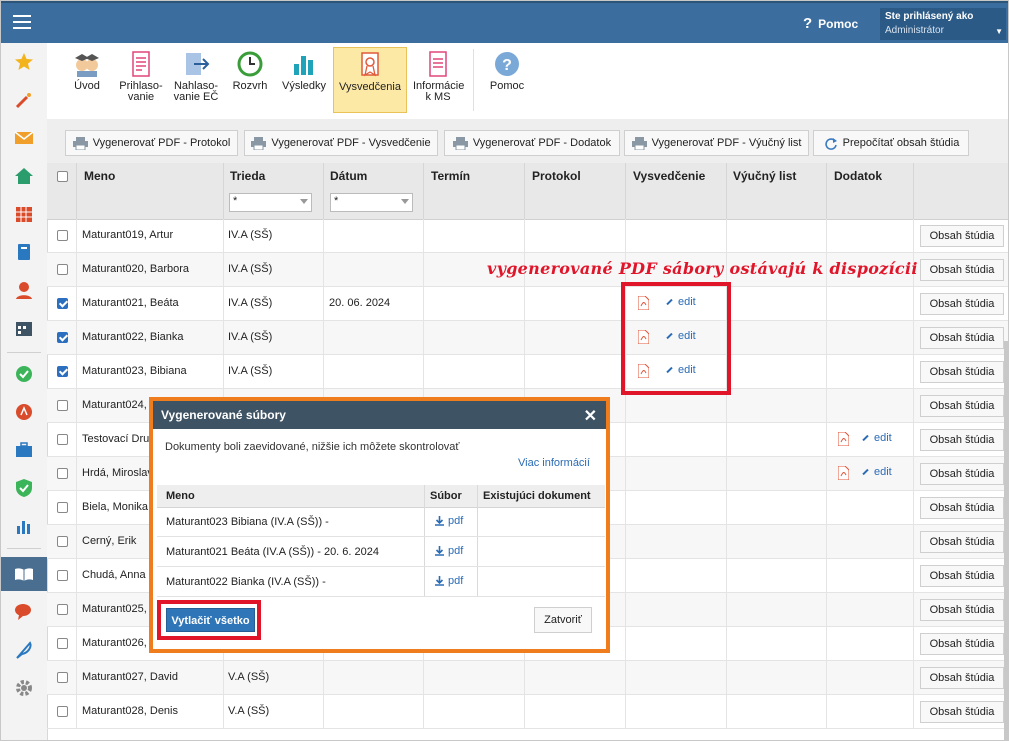  Describe the element at coordinates (507, 80) in the screenshot. I see `toolbar-pomoc: ? Pomoc` at that location.